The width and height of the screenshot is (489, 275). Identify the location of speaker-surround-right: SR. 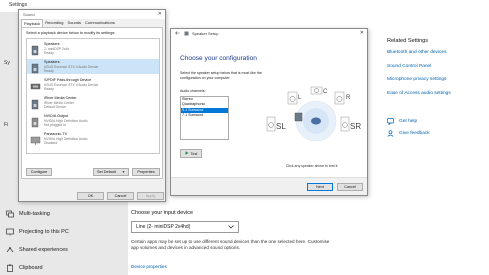
(350, 124).